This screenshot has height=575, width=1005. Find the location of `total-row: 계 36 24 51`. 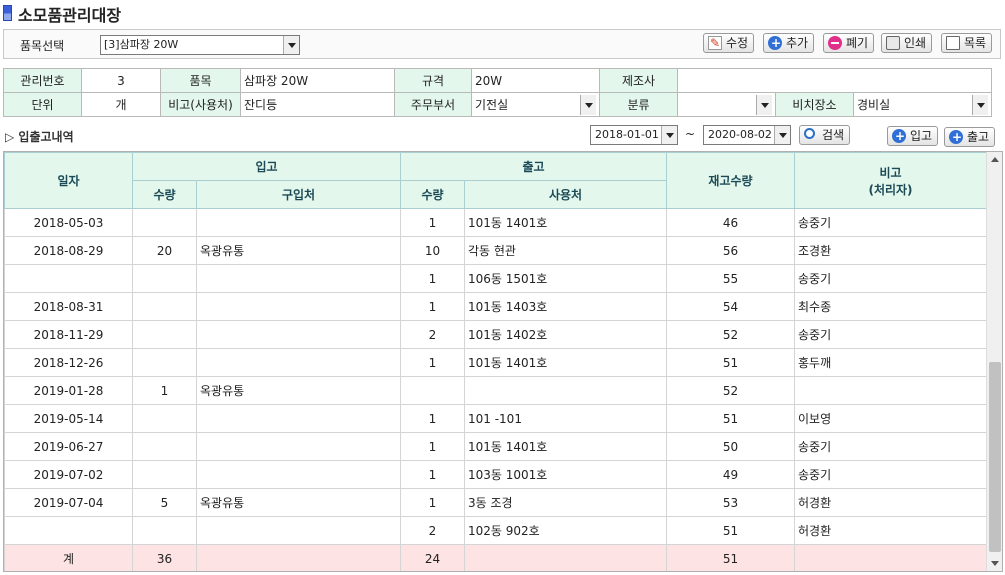

total-row: 계 36 24 51 is located at coordinates (495, 557).